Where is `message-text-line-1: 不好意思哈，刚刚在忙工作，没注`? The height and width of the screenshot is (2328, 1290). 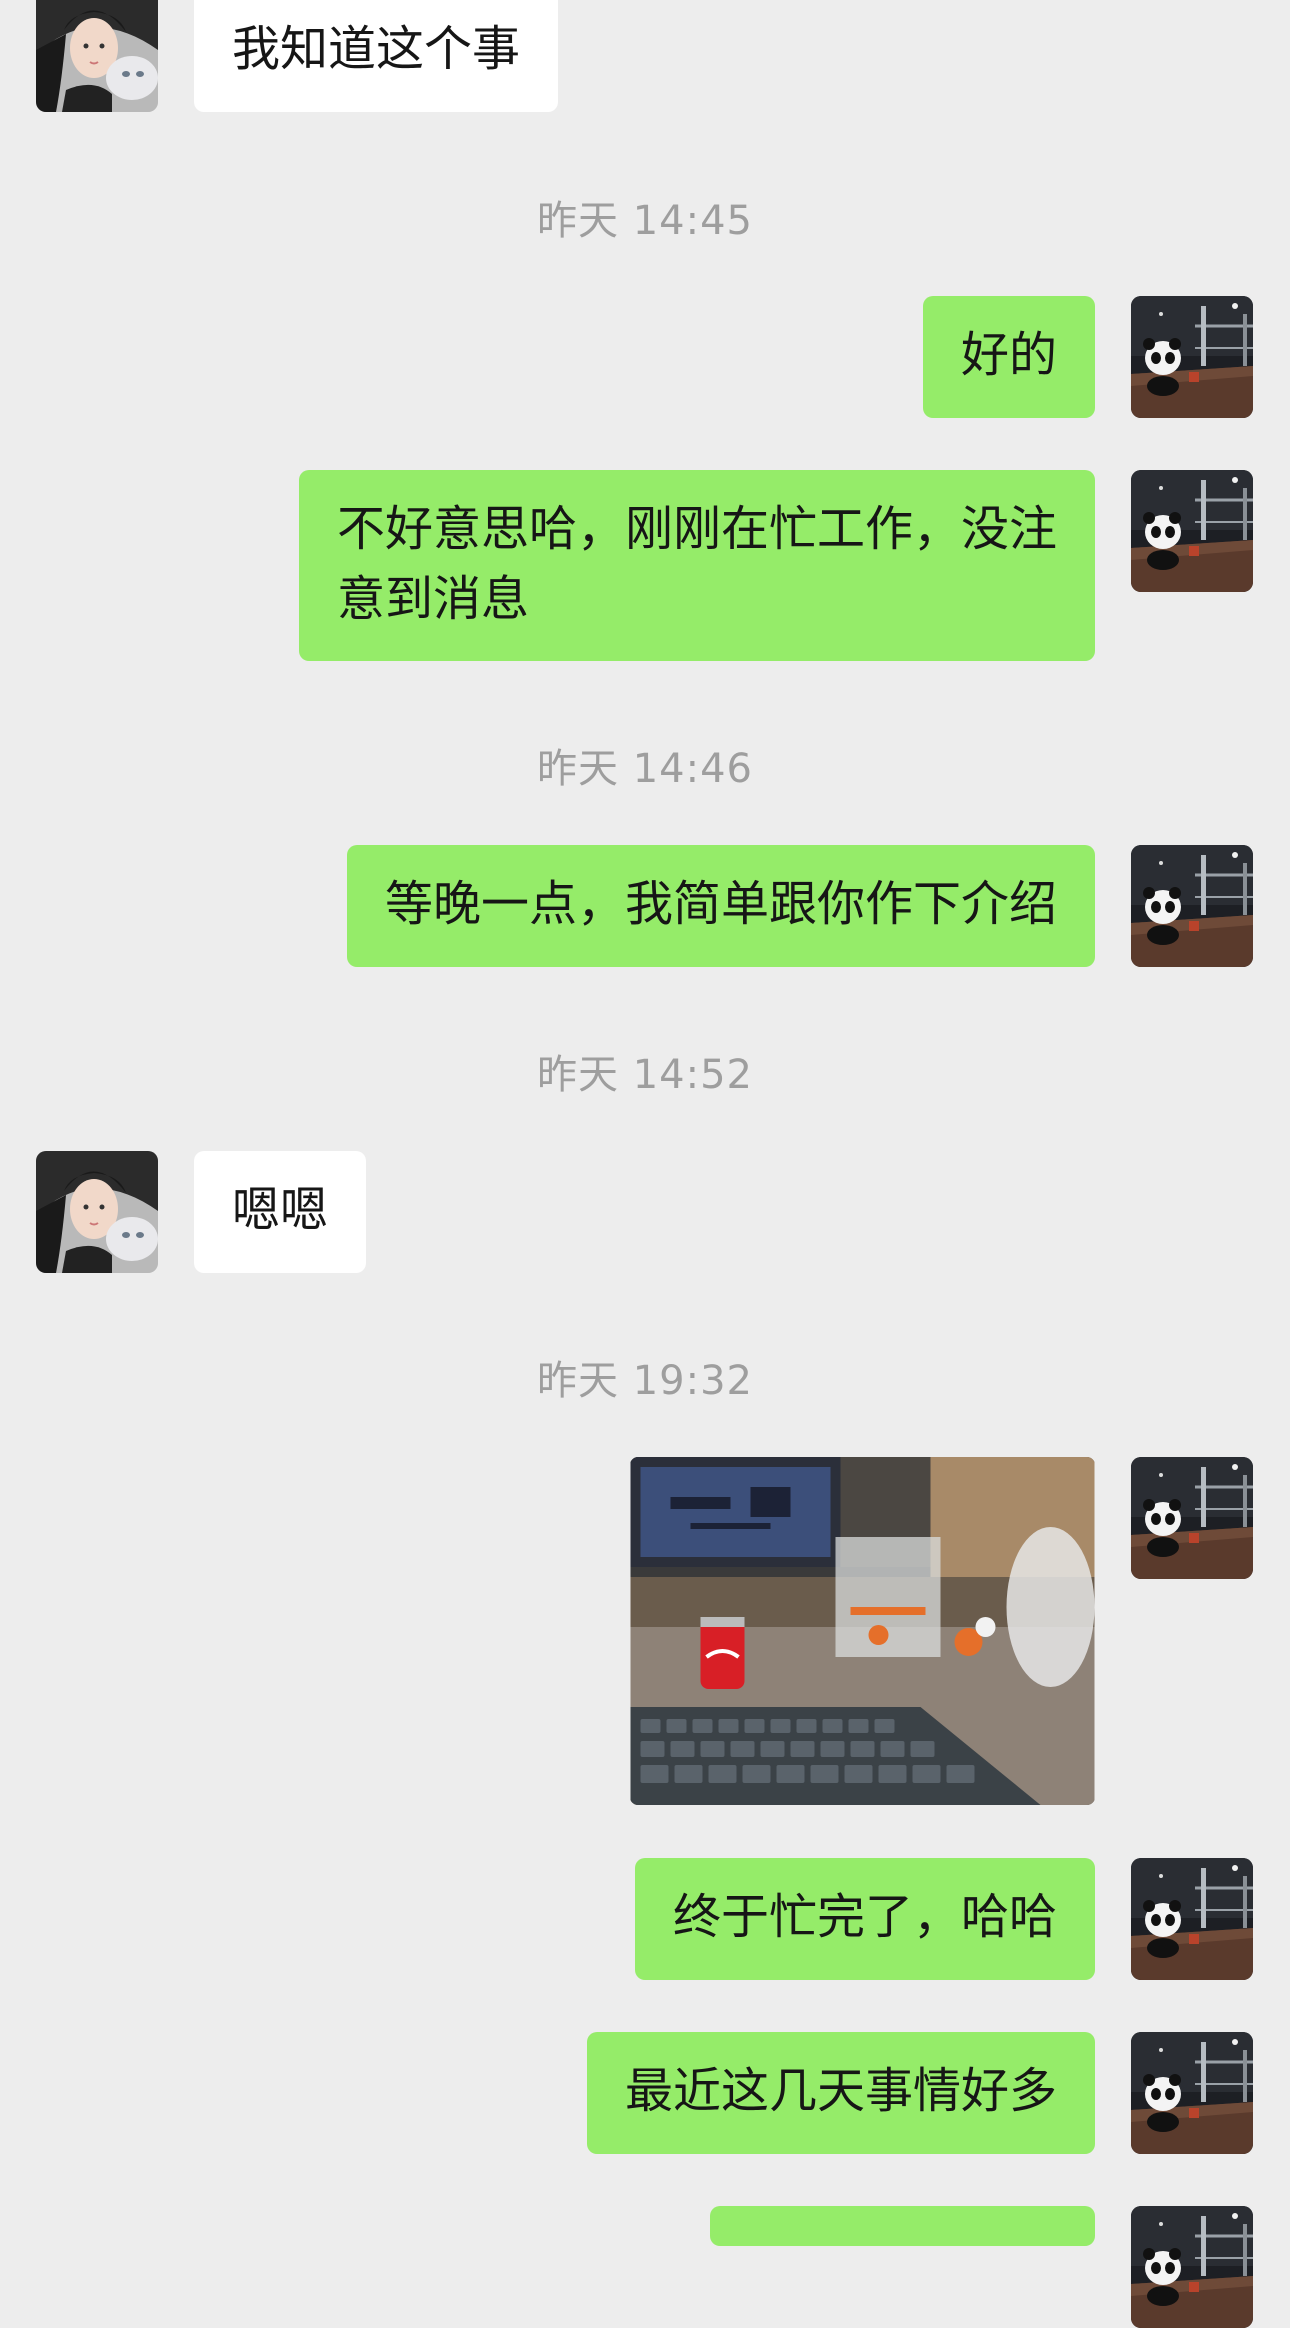
message-text-line-1: 不好意思哈，刚刚在忙工作，没注 is located at coordinates (696, 529).